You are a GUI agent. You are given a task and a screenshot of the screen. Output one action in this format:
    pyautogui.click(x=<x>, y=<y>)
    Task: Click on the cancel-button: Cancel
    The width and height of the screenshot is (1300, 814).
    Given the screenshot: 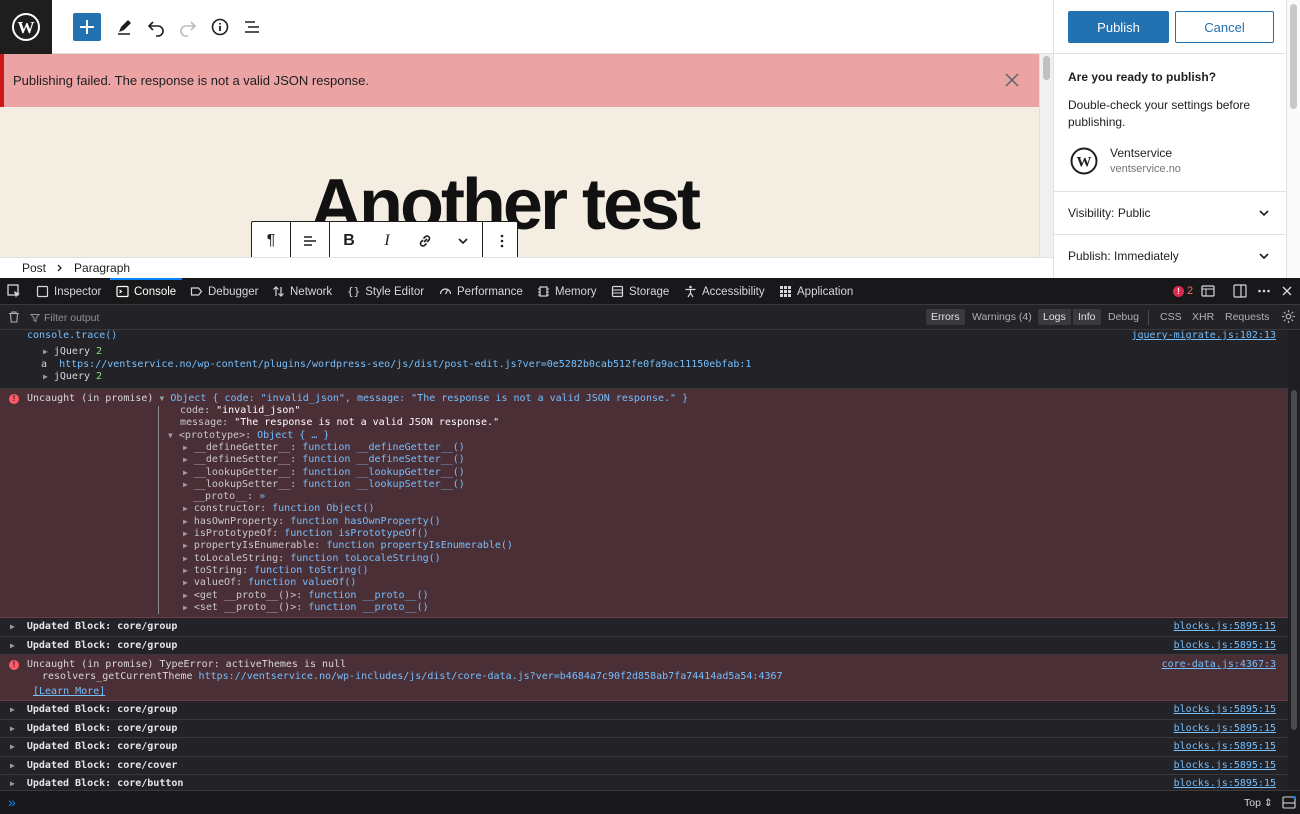 What is the action you would take?
    pyautogui.click(x=1224, y=27)
    